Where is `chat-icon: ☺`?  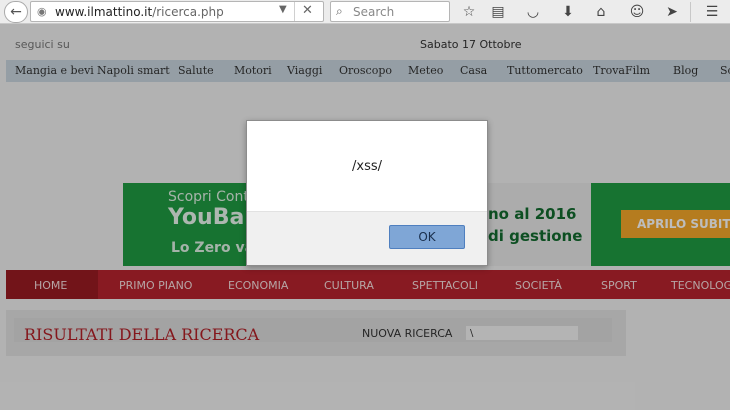 chat-icon: ☺ is located at coordinates (637, 12).